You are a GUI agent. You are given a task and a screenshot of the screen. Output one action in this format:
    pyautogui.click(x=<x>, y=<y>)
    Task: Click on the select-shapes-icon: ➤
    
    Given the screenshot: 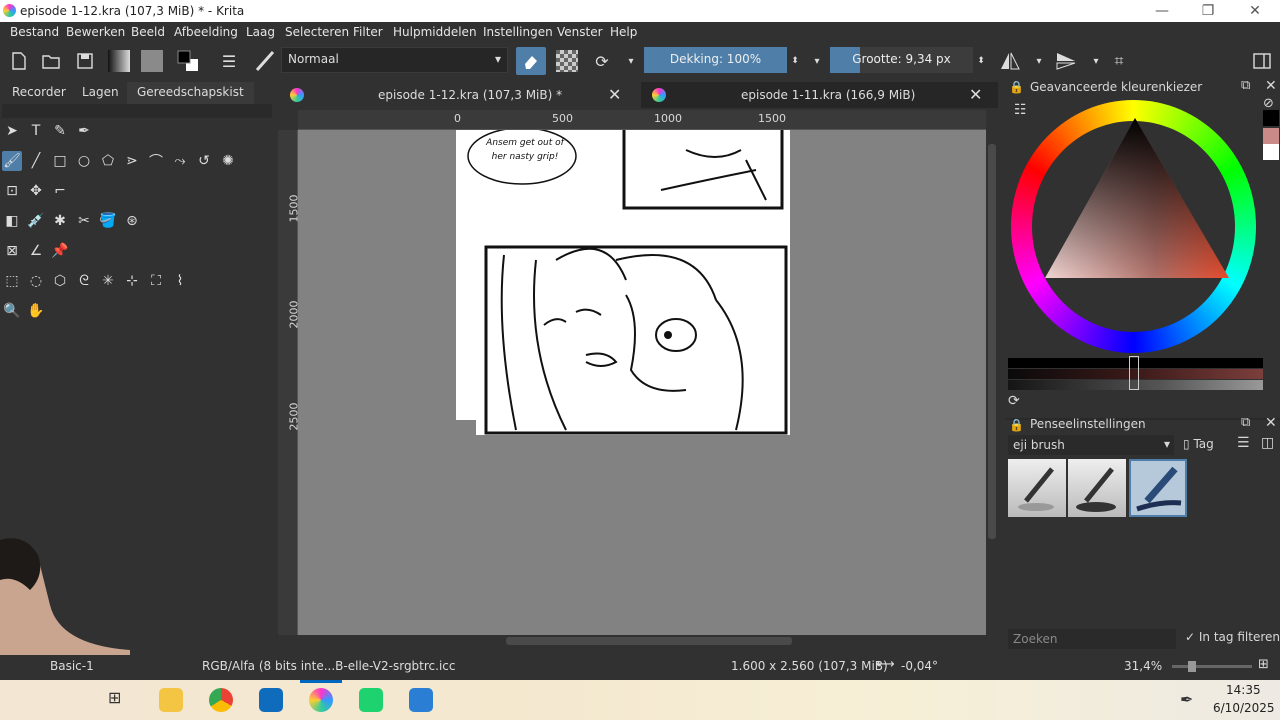 What is the action you would take?
    pyautogui.click(x=12, y=131)
    